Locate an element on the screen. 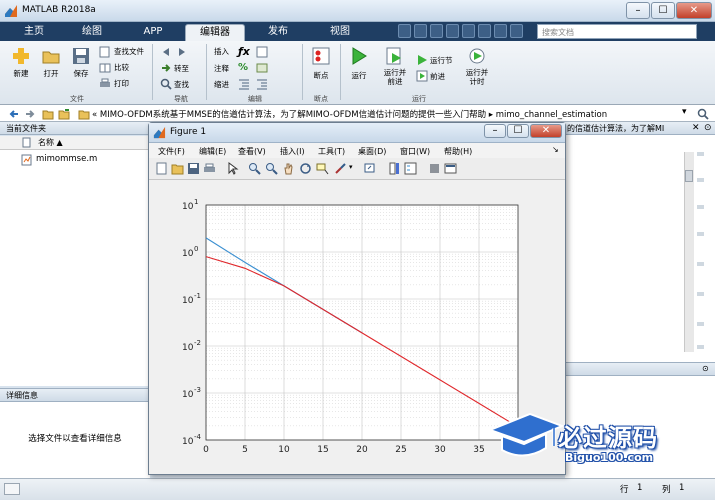 This screenshot has width=715, height=500. back-icon is located at coordinates (166, 52).